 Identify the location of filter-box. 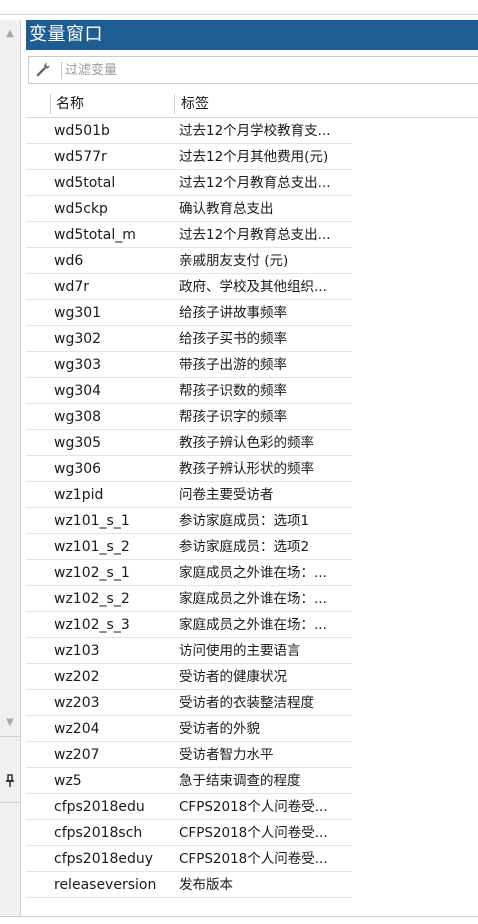
(253, 70).